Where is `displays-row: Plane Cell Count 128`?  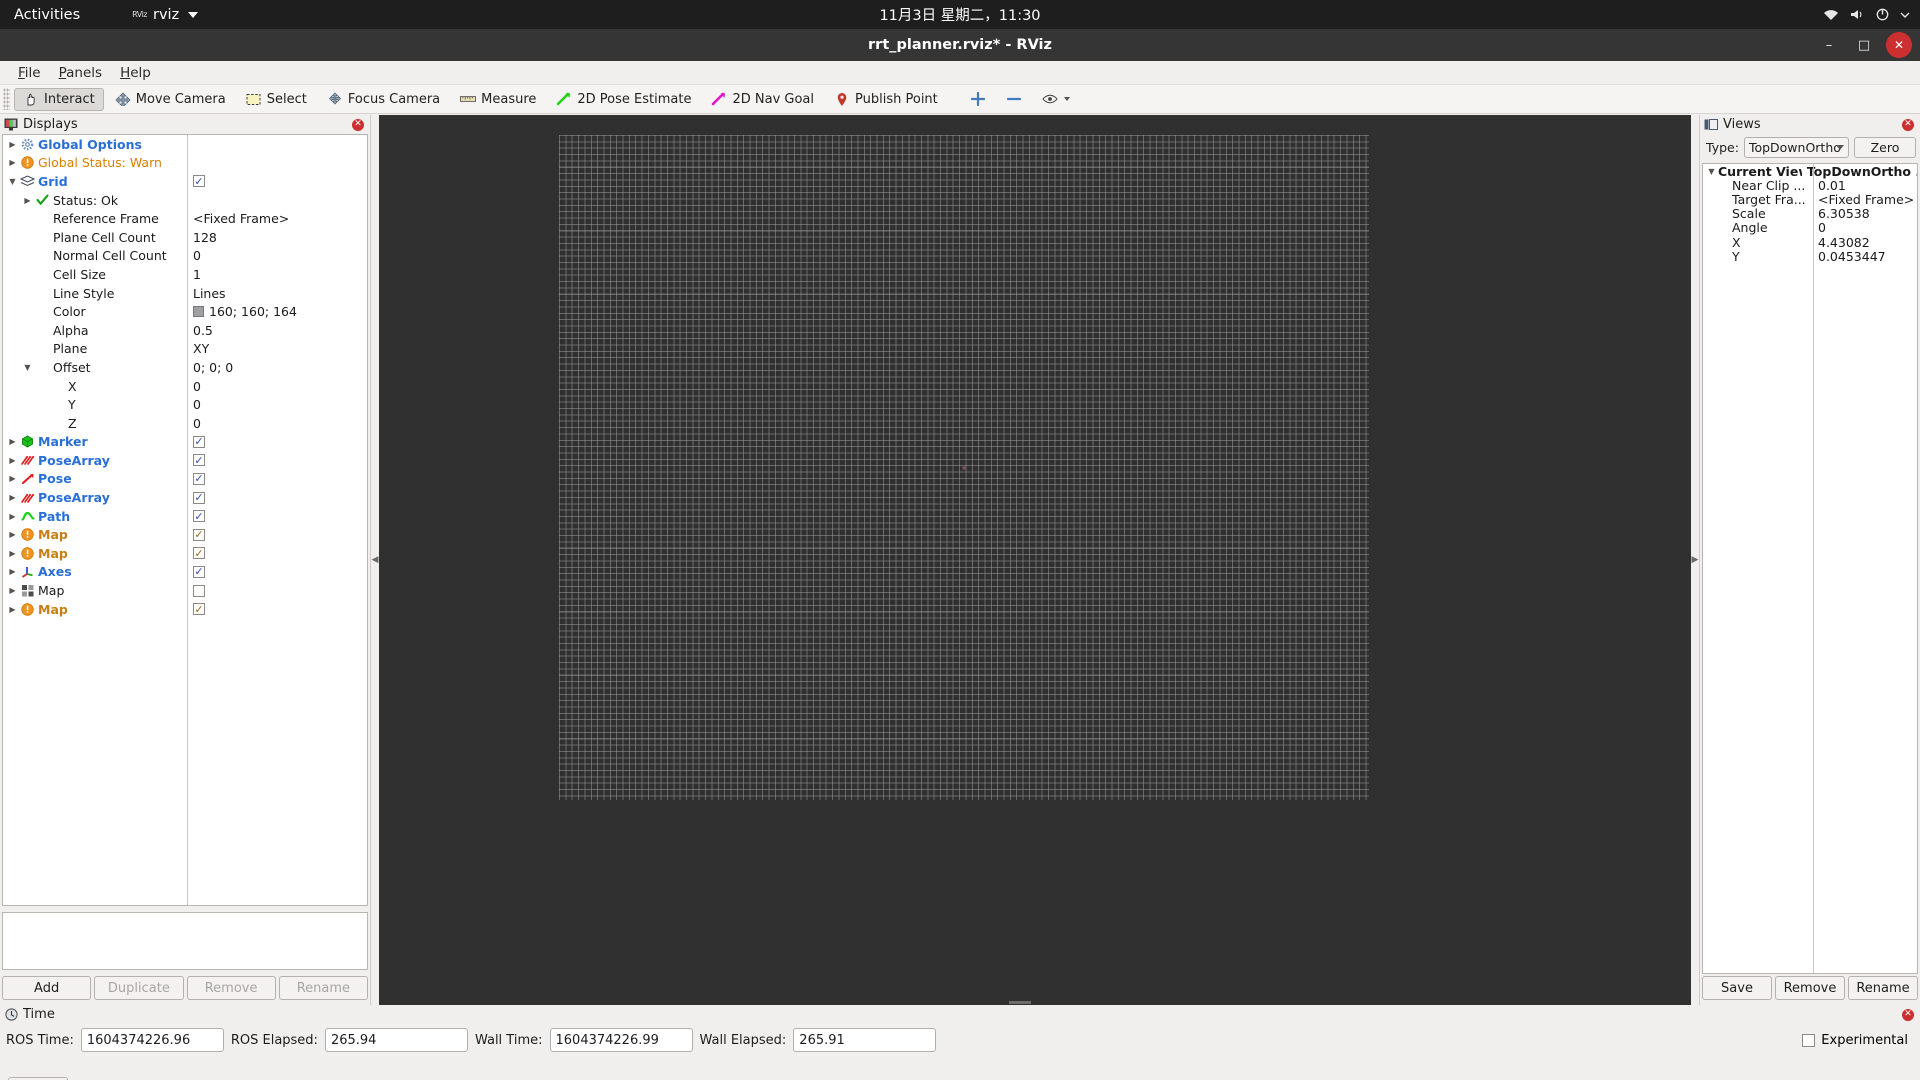
displays-row: Plane Cell Count 128 is located at coordinates (185, 237).